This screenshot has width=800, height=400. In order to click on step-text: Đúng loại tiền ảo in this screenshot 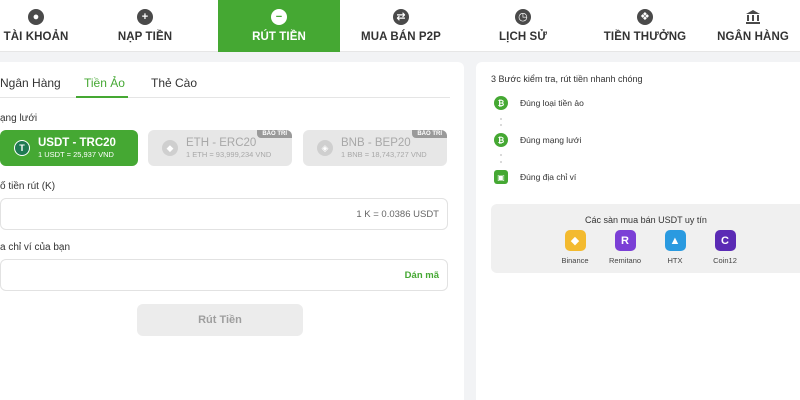, I will do `click(552, 103)`.